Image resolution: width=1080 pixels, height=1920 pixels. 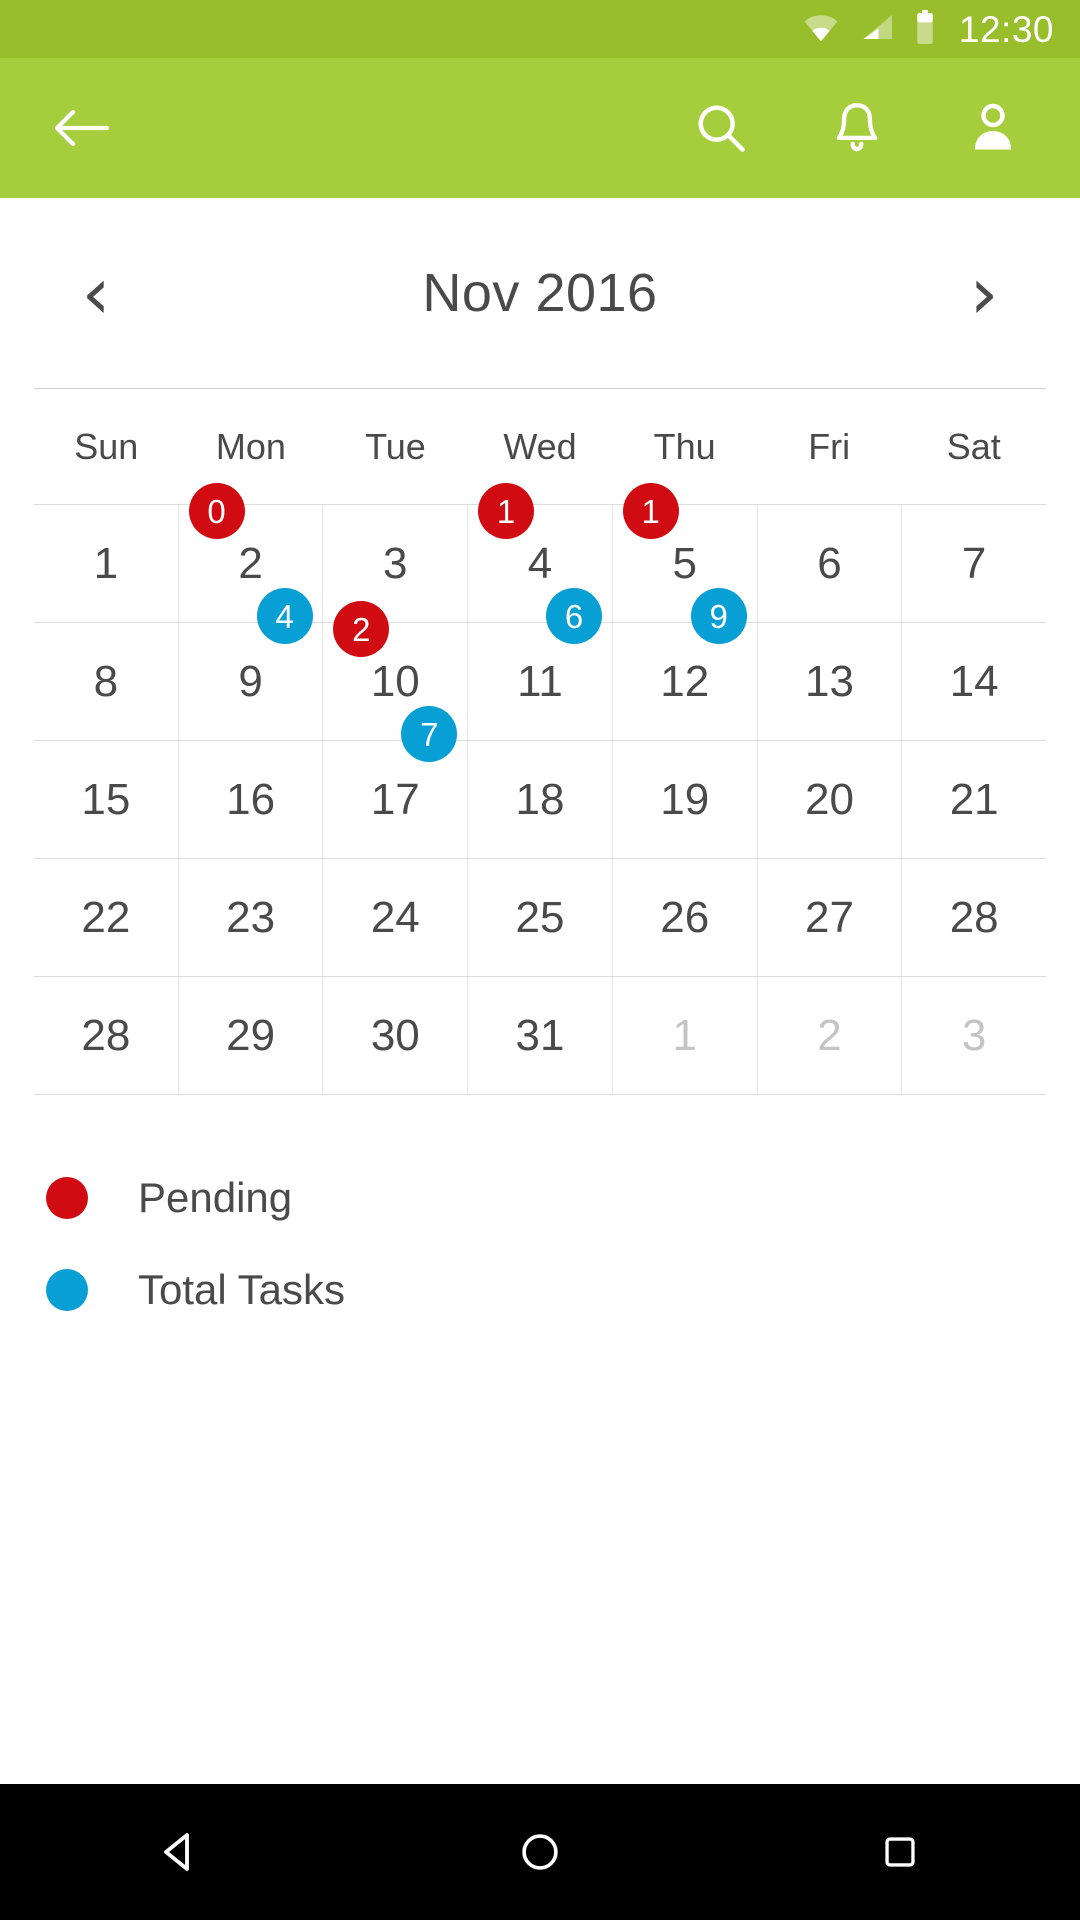 What do you see at coordinates (829, 446) in the screenshot?
I see `weekday-label: Fri` at bounding box center [829, 446].